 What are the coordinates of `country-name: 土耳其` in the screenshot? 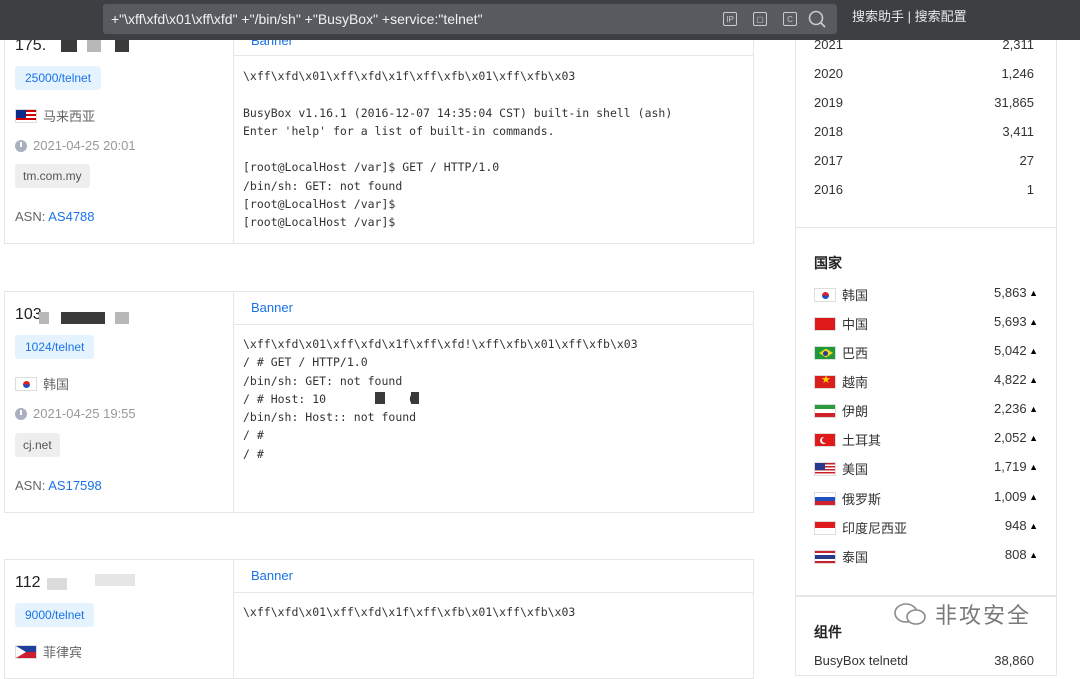 It's located at (862, 440).